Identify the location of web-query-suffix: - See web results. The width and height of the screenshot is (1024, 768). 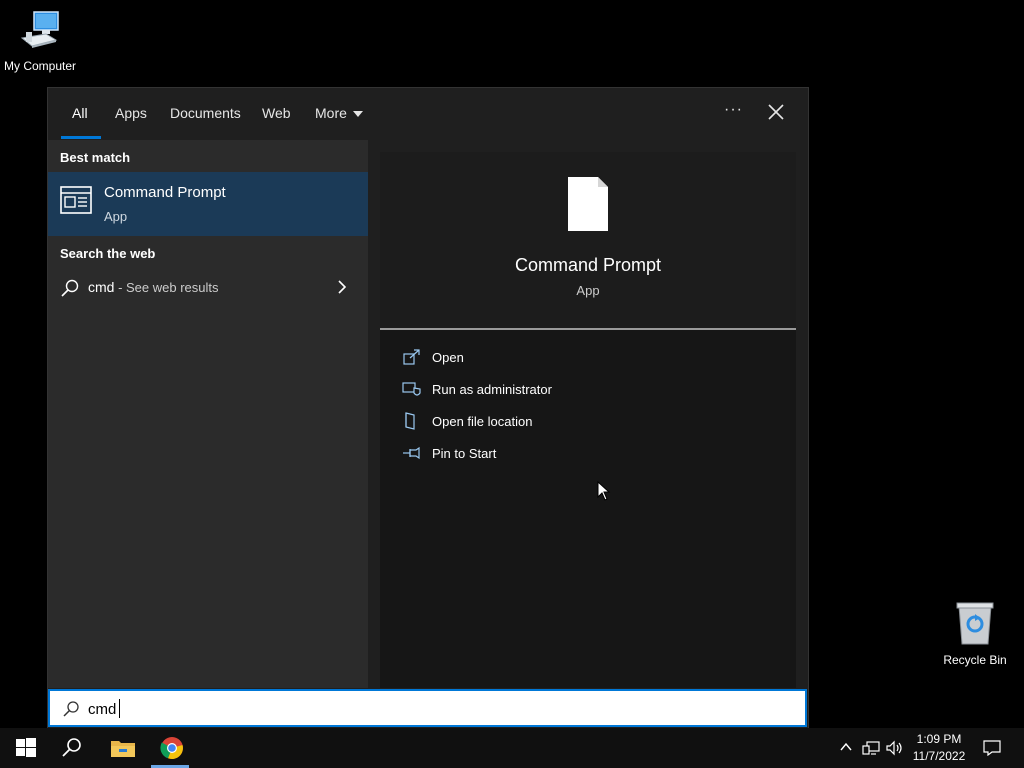
(166, 287).